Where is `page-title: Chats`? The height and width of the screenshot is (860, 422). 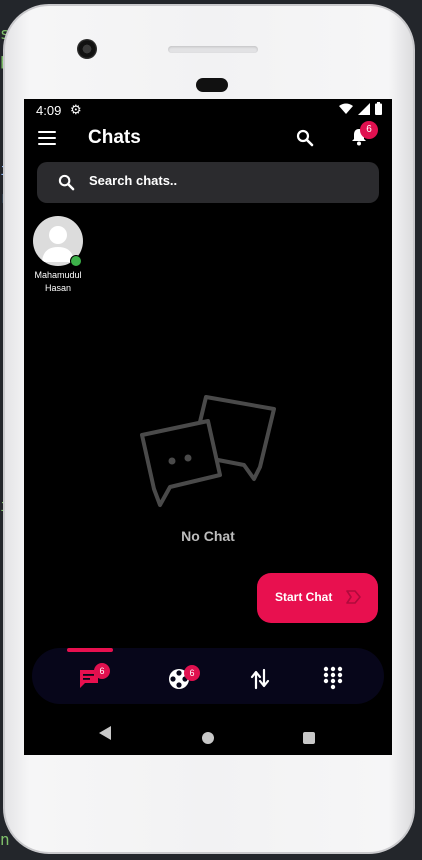
page-title: Chats is located at coordinates (114, 137).